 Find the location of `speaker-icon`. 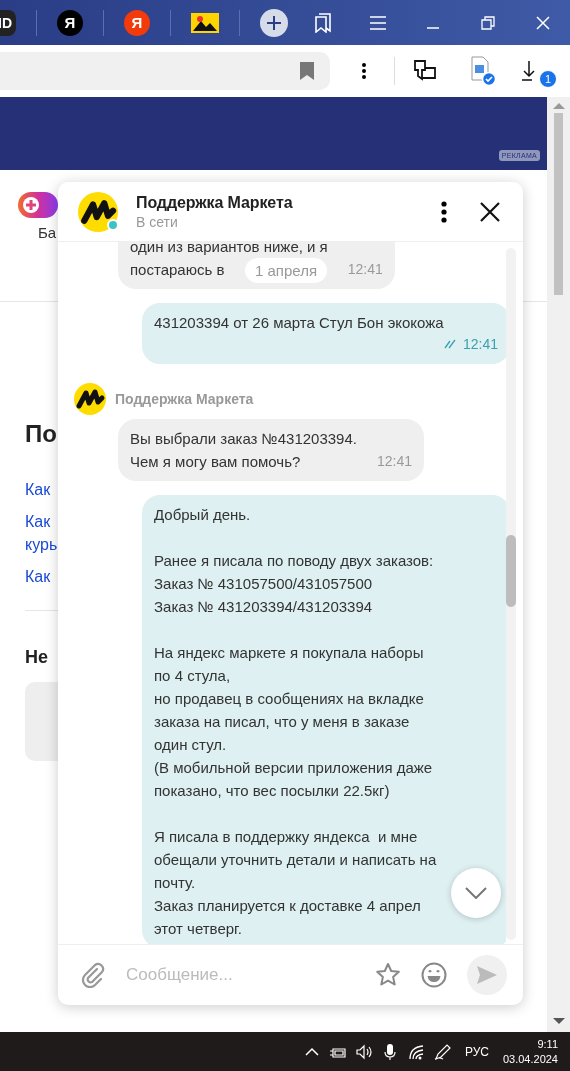

speaker-icon is located at coordinates (363, 1051).